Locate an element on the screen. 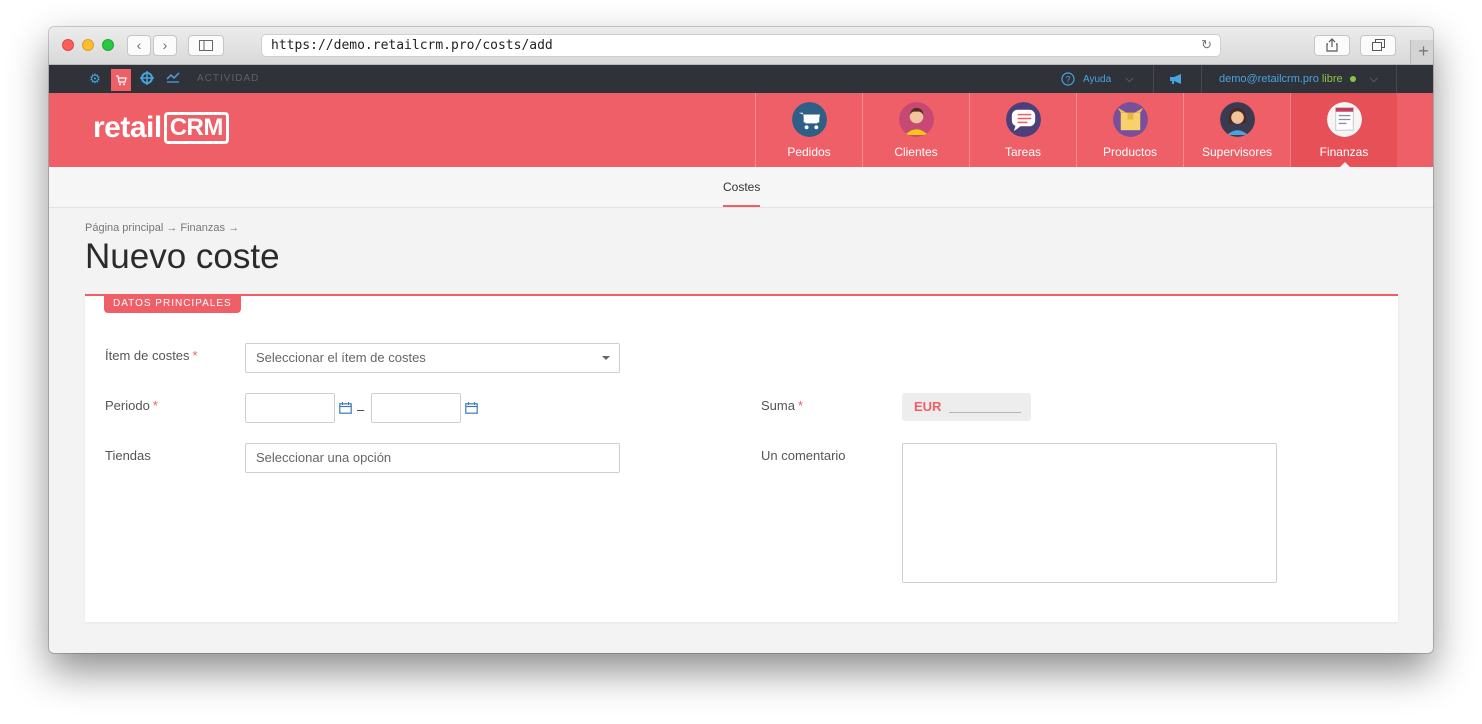  settings-gear-icon: ⚙ is located at coordinates (95, 79).